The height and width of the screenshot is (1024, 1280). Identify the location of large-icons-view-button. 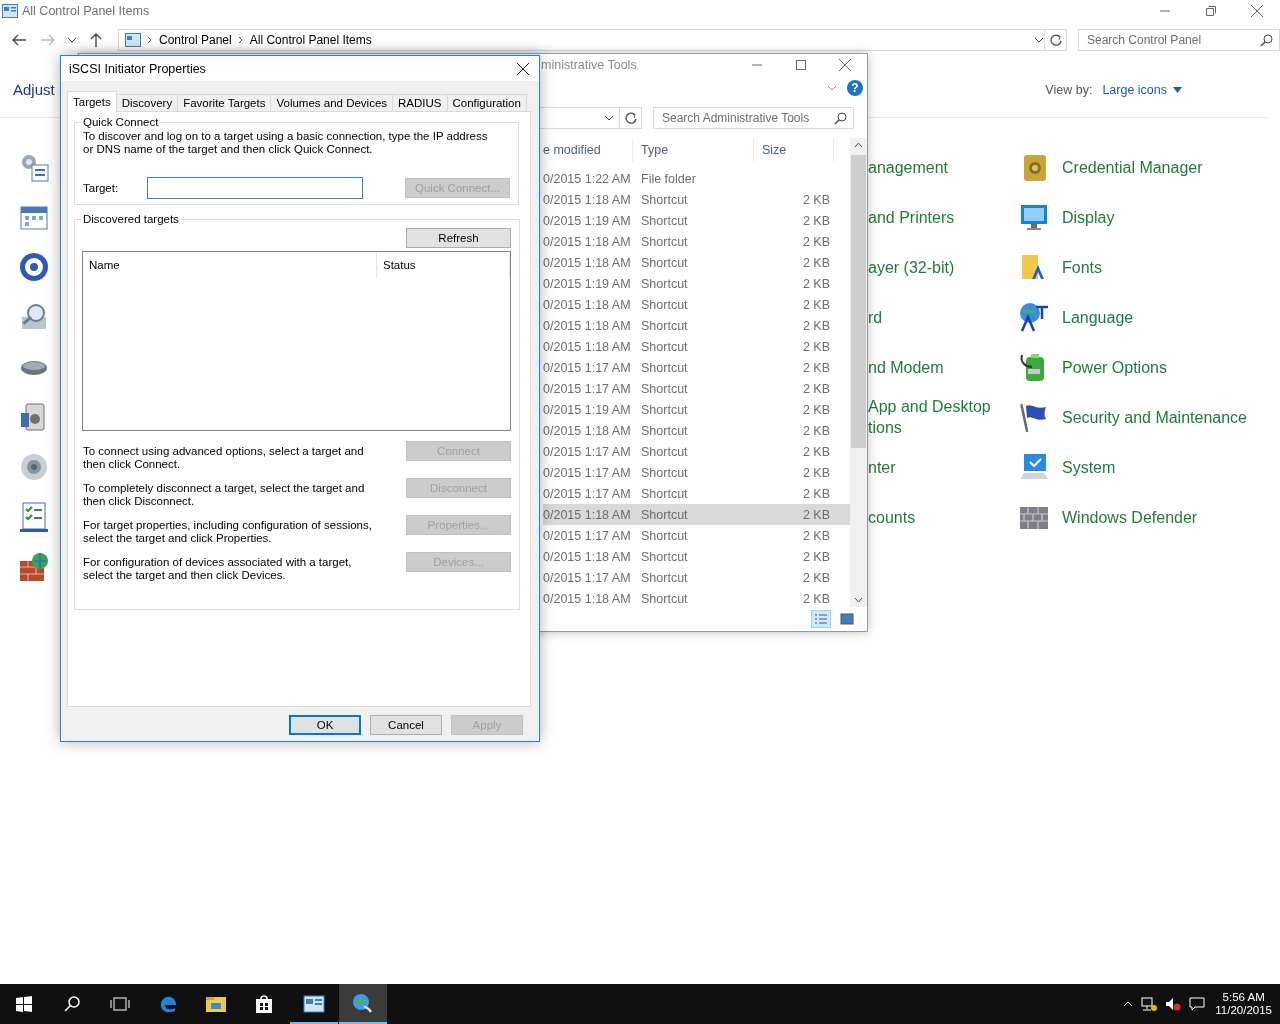
(847, 619).